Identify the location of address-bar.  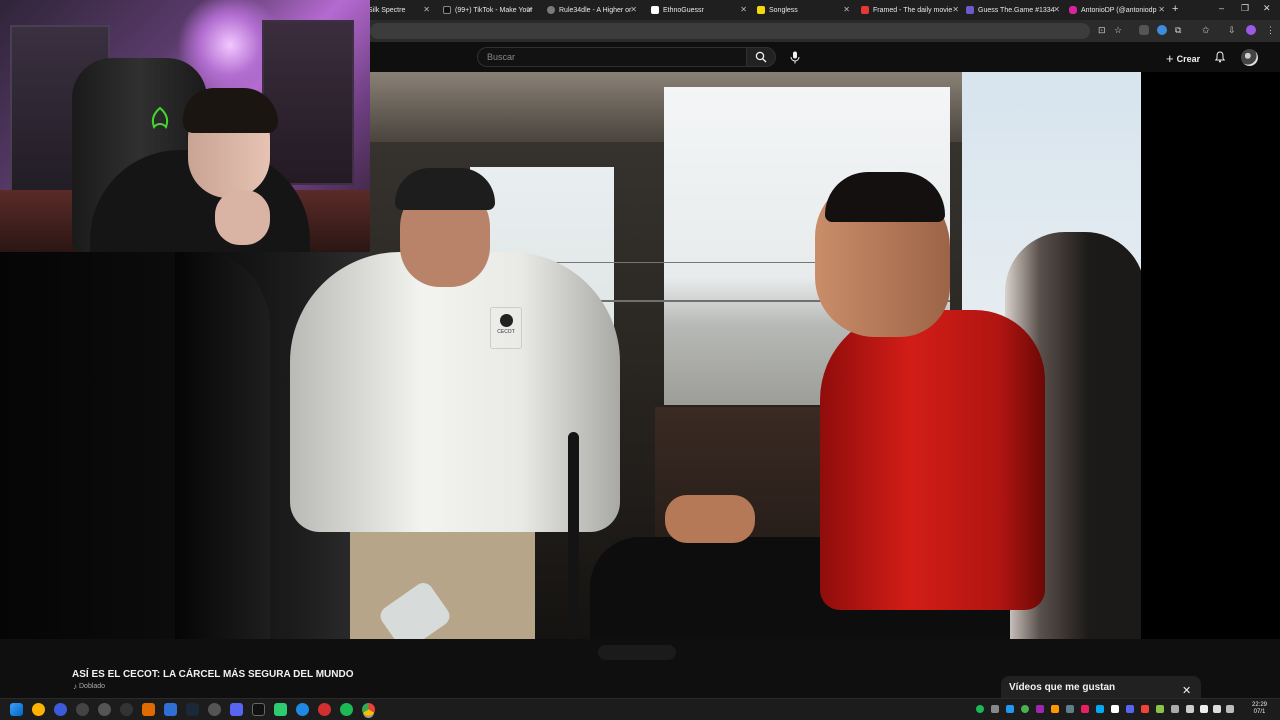
(730, 31).